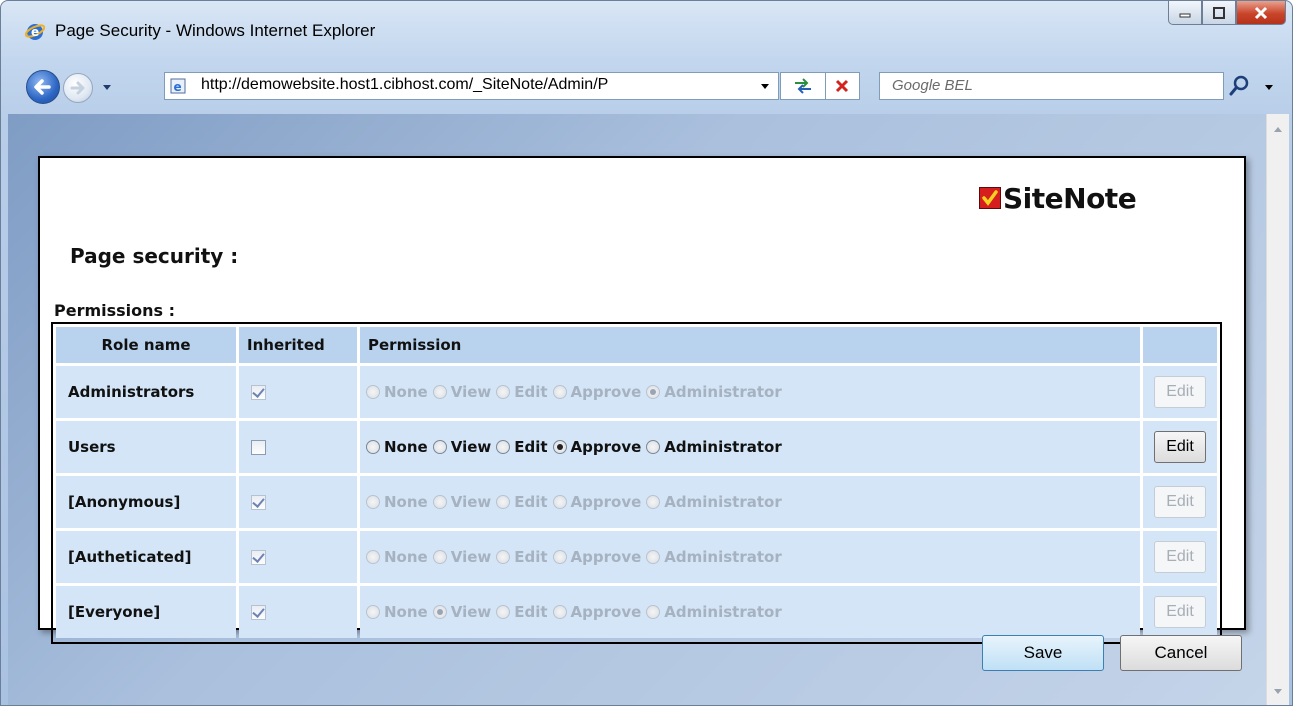  What do you see at coordinates (1219, 13) in the screenshot?
I see `maximize-button` at bounding box center [1219, 13].